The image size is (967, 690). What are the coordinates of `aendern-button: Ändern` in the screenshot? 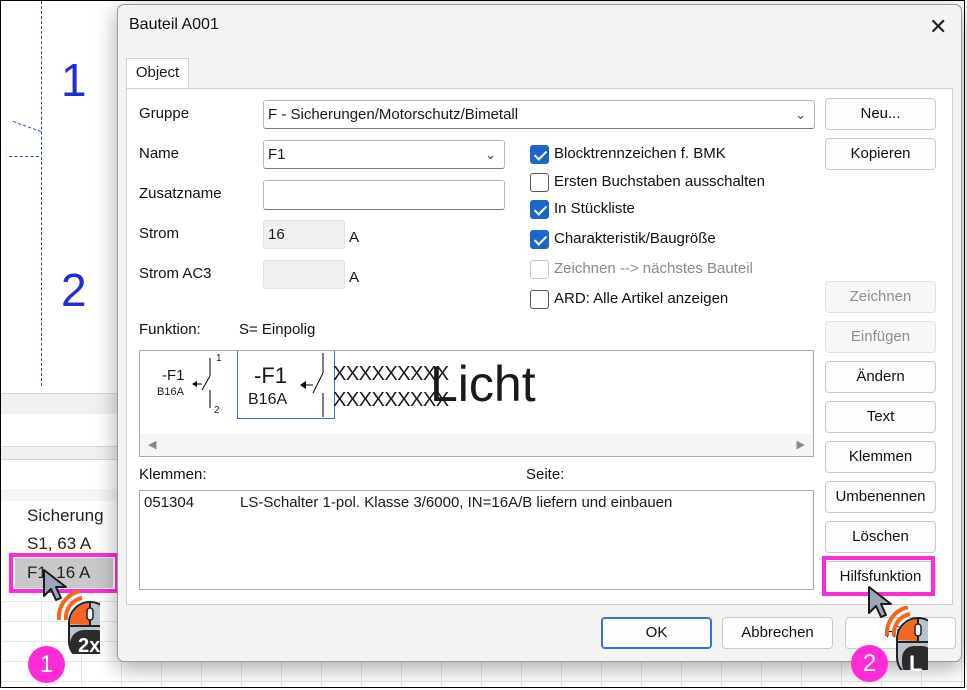 It's located at (880, 377).